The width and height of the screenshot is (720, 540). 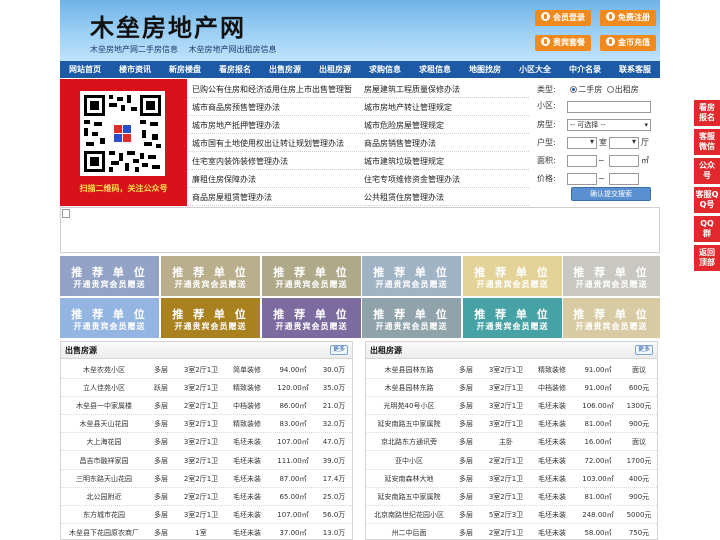 I want to click on nav-rent-listings: 出租房源, so click(x=335, y=69).